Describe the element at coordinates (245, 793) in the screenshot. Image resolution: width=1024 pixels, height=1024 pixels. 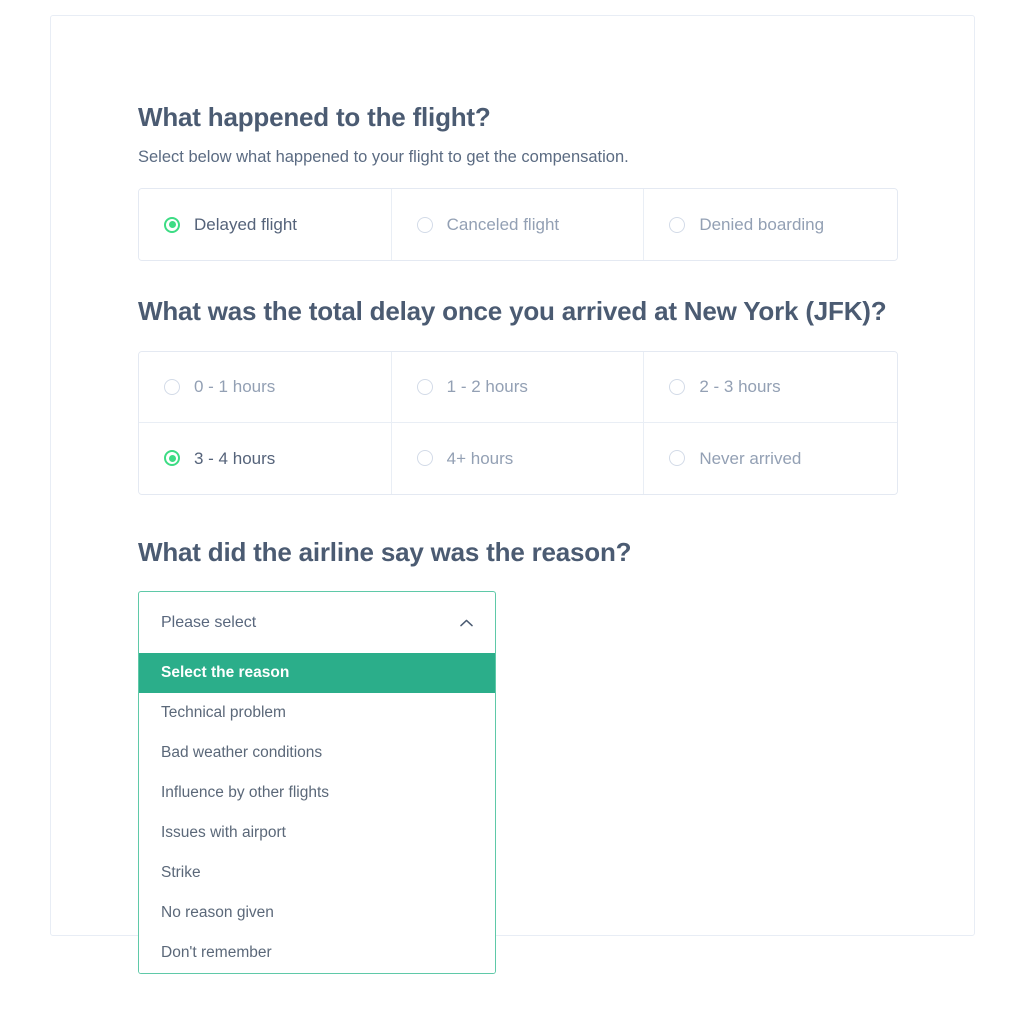
I see `reason-option-label: Influence by other flights` at that location.